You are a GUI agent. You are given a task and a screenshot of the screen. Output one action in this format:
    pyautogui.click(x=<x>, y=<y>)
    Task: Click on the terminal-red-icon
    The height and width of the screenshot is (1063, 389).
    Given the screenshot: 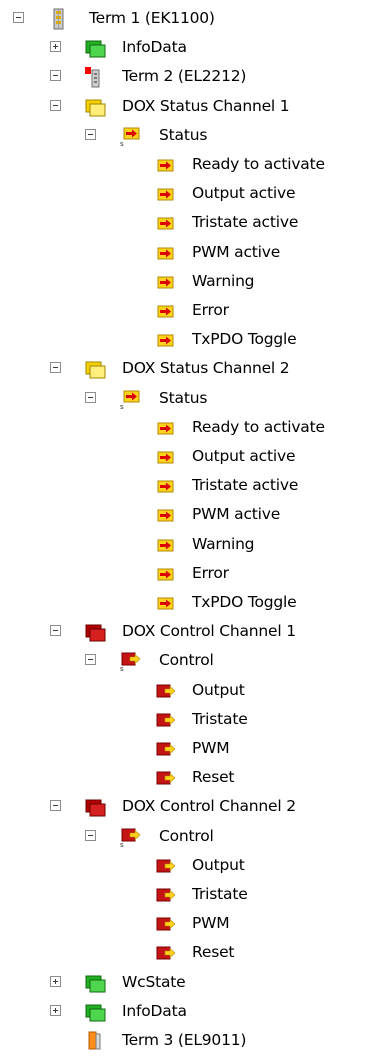 What is the action you would take?
    pyautogui.click(x=95, y=77)
    